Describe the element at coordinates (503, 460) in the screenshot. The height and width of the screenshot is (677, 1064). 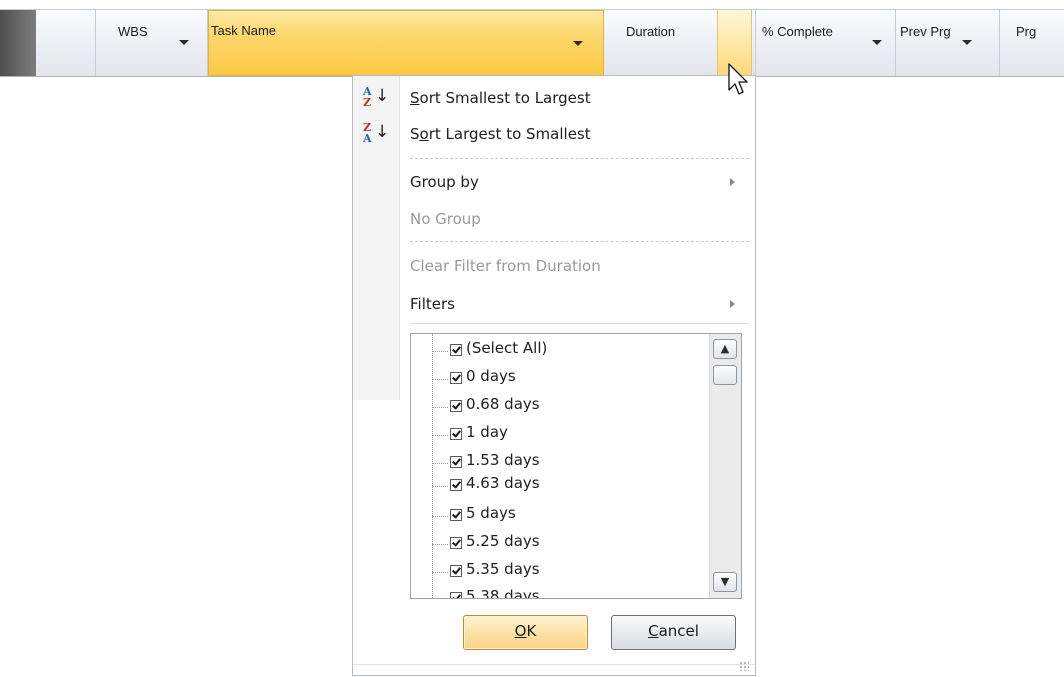
I see `list-item-label: 1.53 days` at that location.